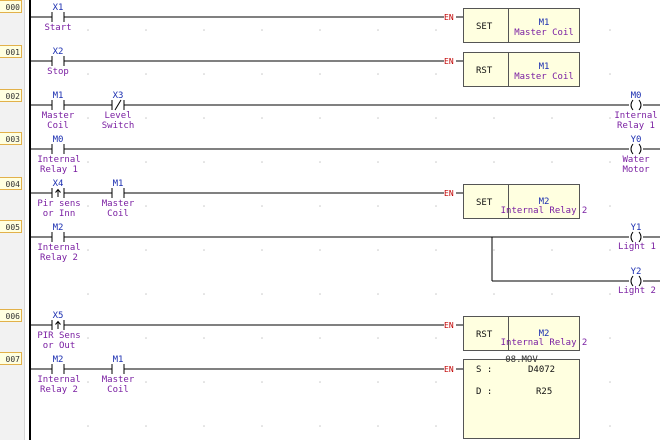  I want to click on source-operand-label: S :, so click(484, 370).